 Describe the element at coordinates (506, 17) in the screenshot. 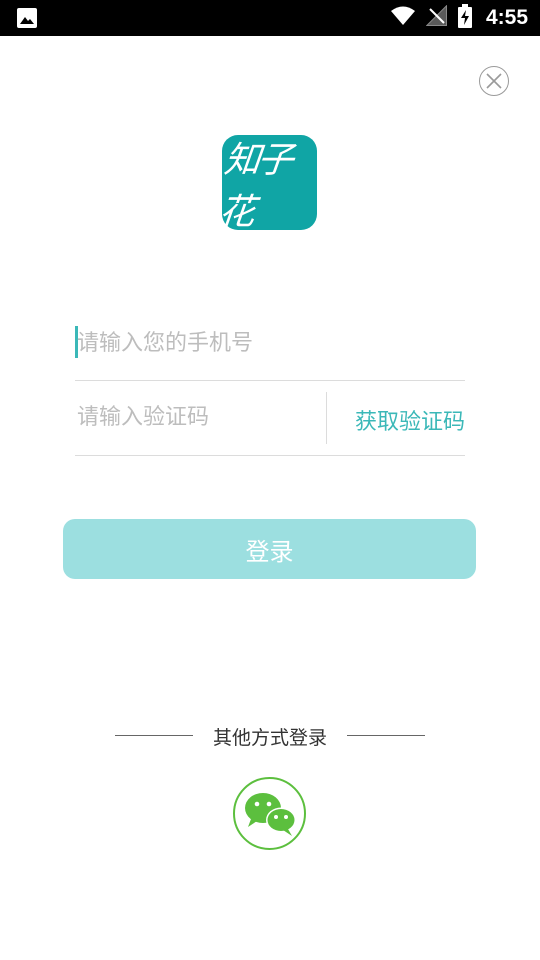

I see `status-time: 4:55` at that location.